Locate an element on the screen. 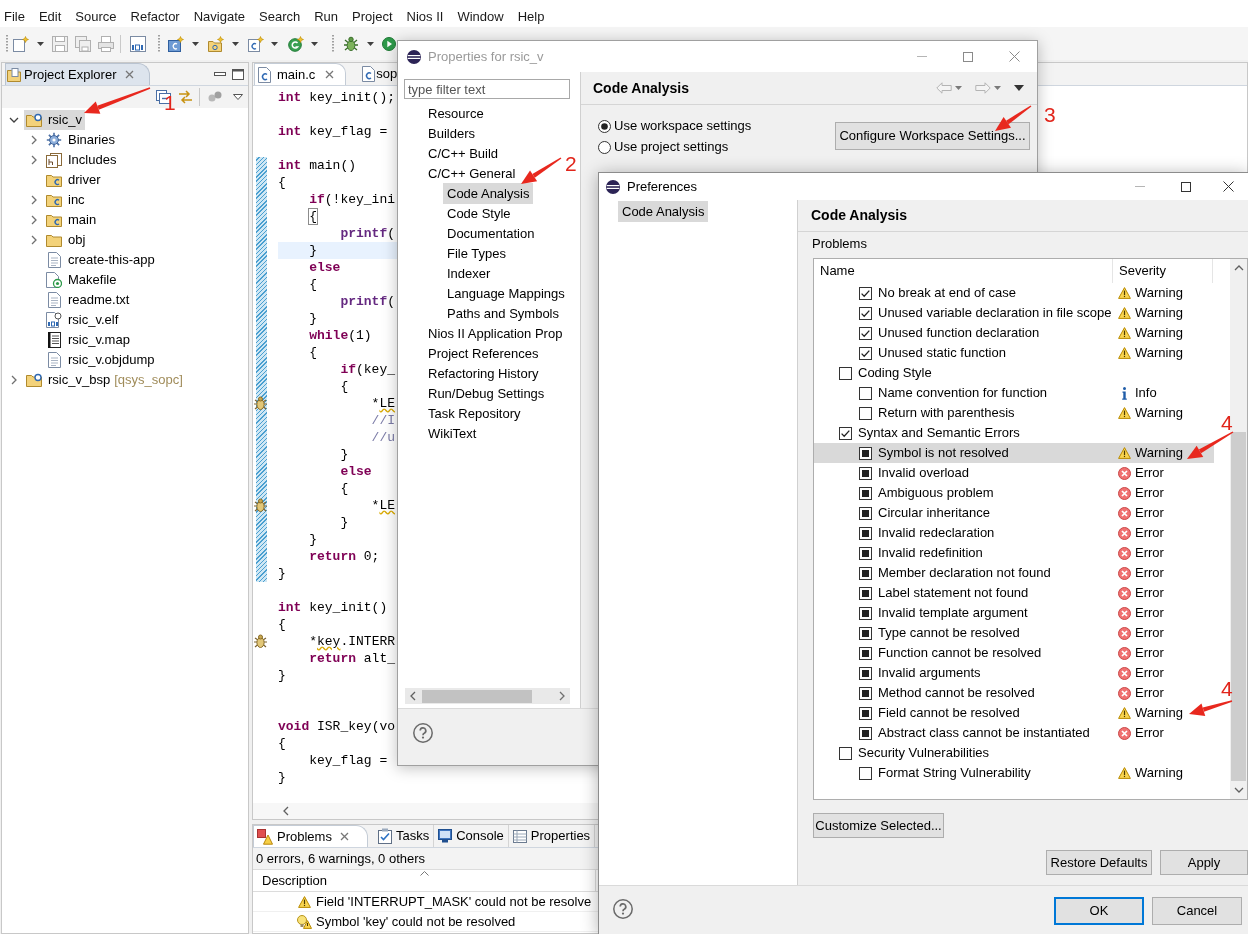 This screenshot has width=1248, height=934. table-row: Abstract class cannot be instantiated Error is located at coordinates (1014, 733).